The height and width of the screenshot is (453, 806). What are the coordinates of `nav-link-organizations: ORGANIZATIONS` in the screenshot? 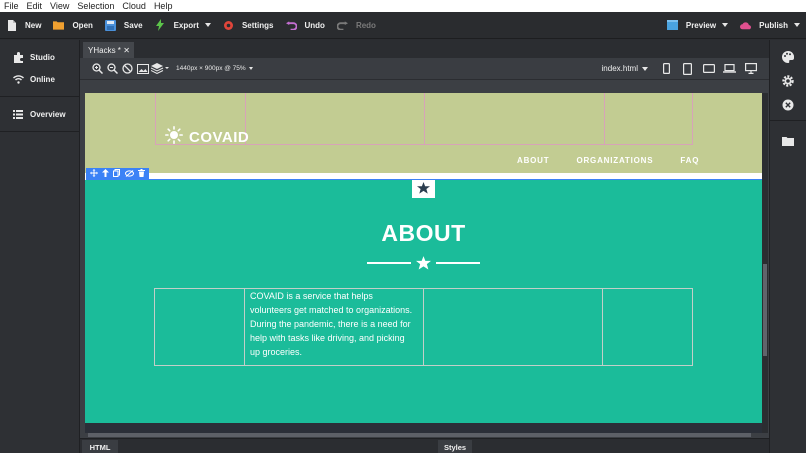 It's located at (614, 160).